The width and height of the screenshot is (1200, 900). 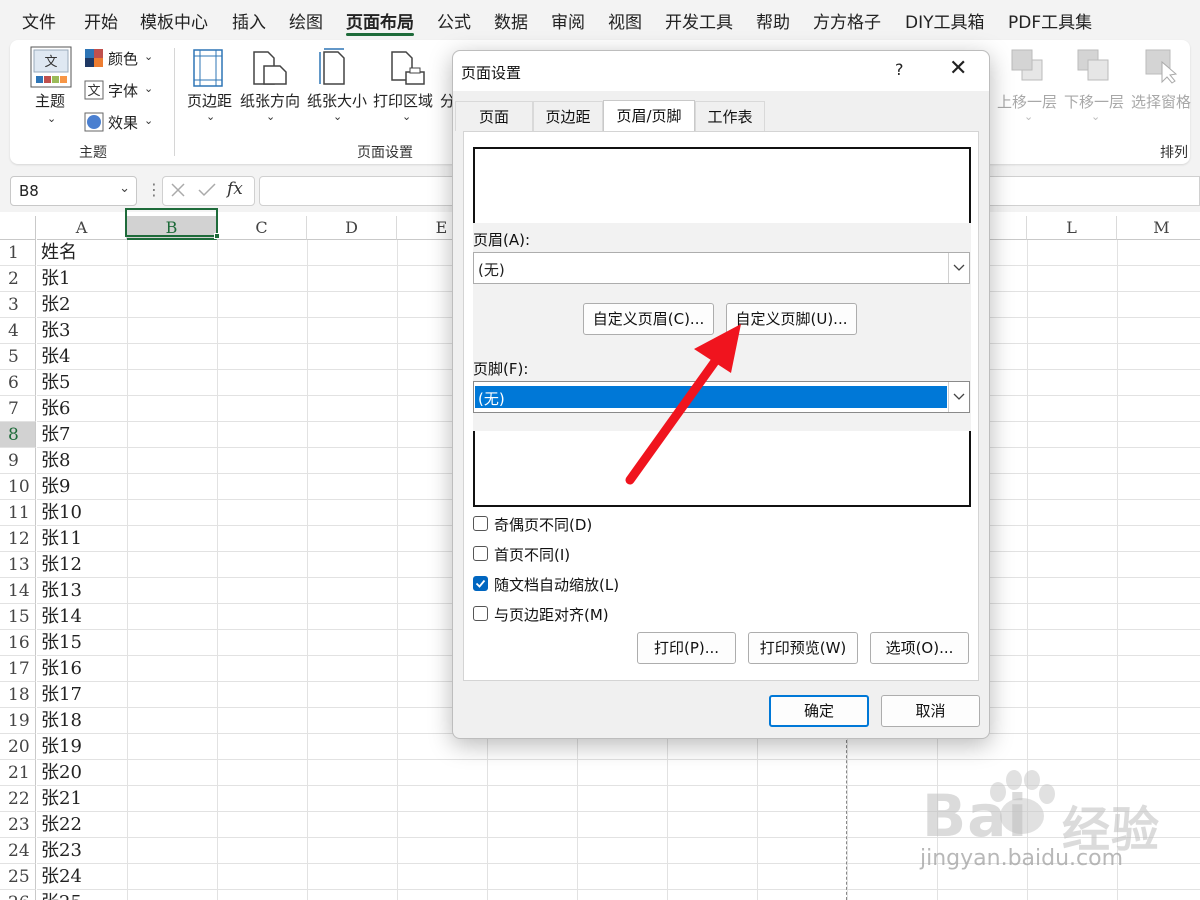 I want to click on cell-a: 张20, so click(x=82, y=773).